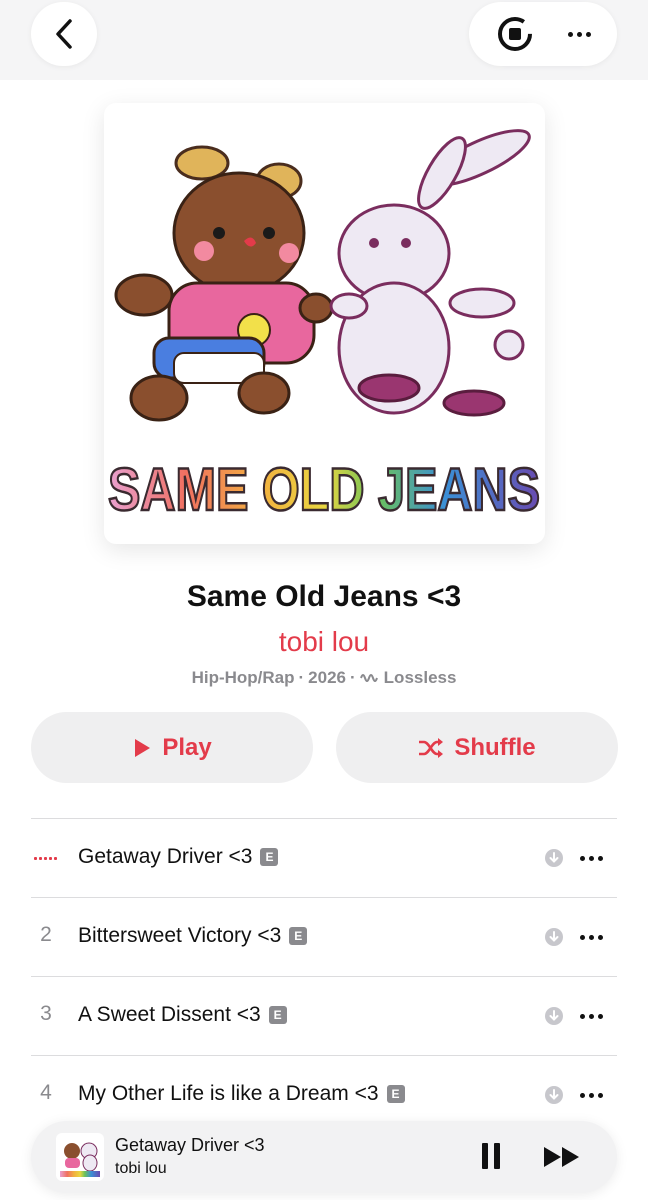 The height and width of the screenshot is (1200, 648). I want to click on play-icon, so click(142, 748).